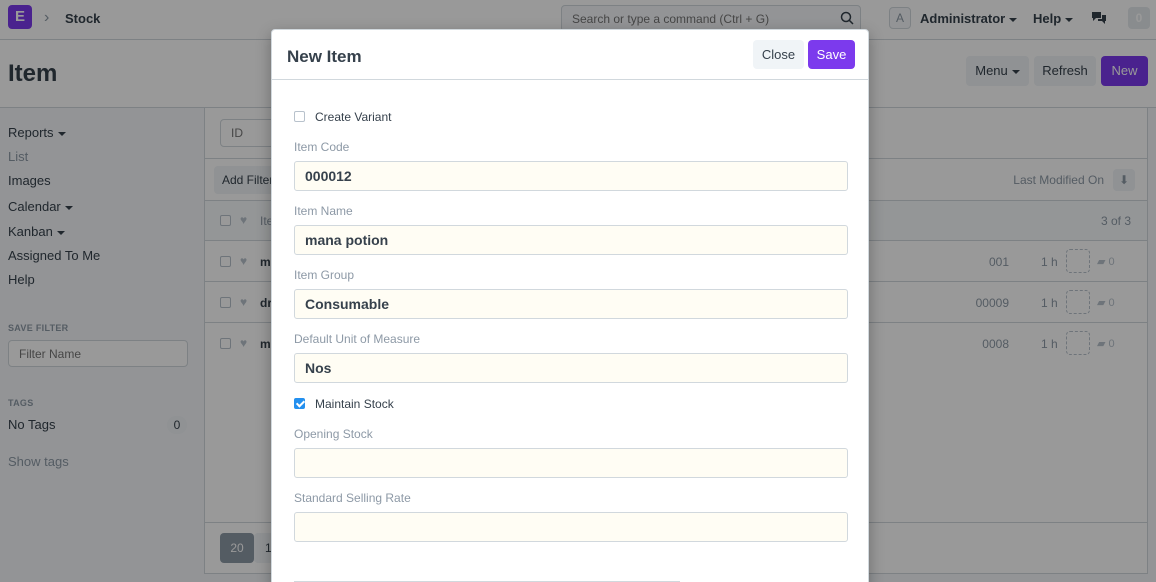 The height and width of the screenshot is (582, 1156). Describe the element at coordinates (571, 527) in the screenshot. I see `selling-rate-field` at that location.